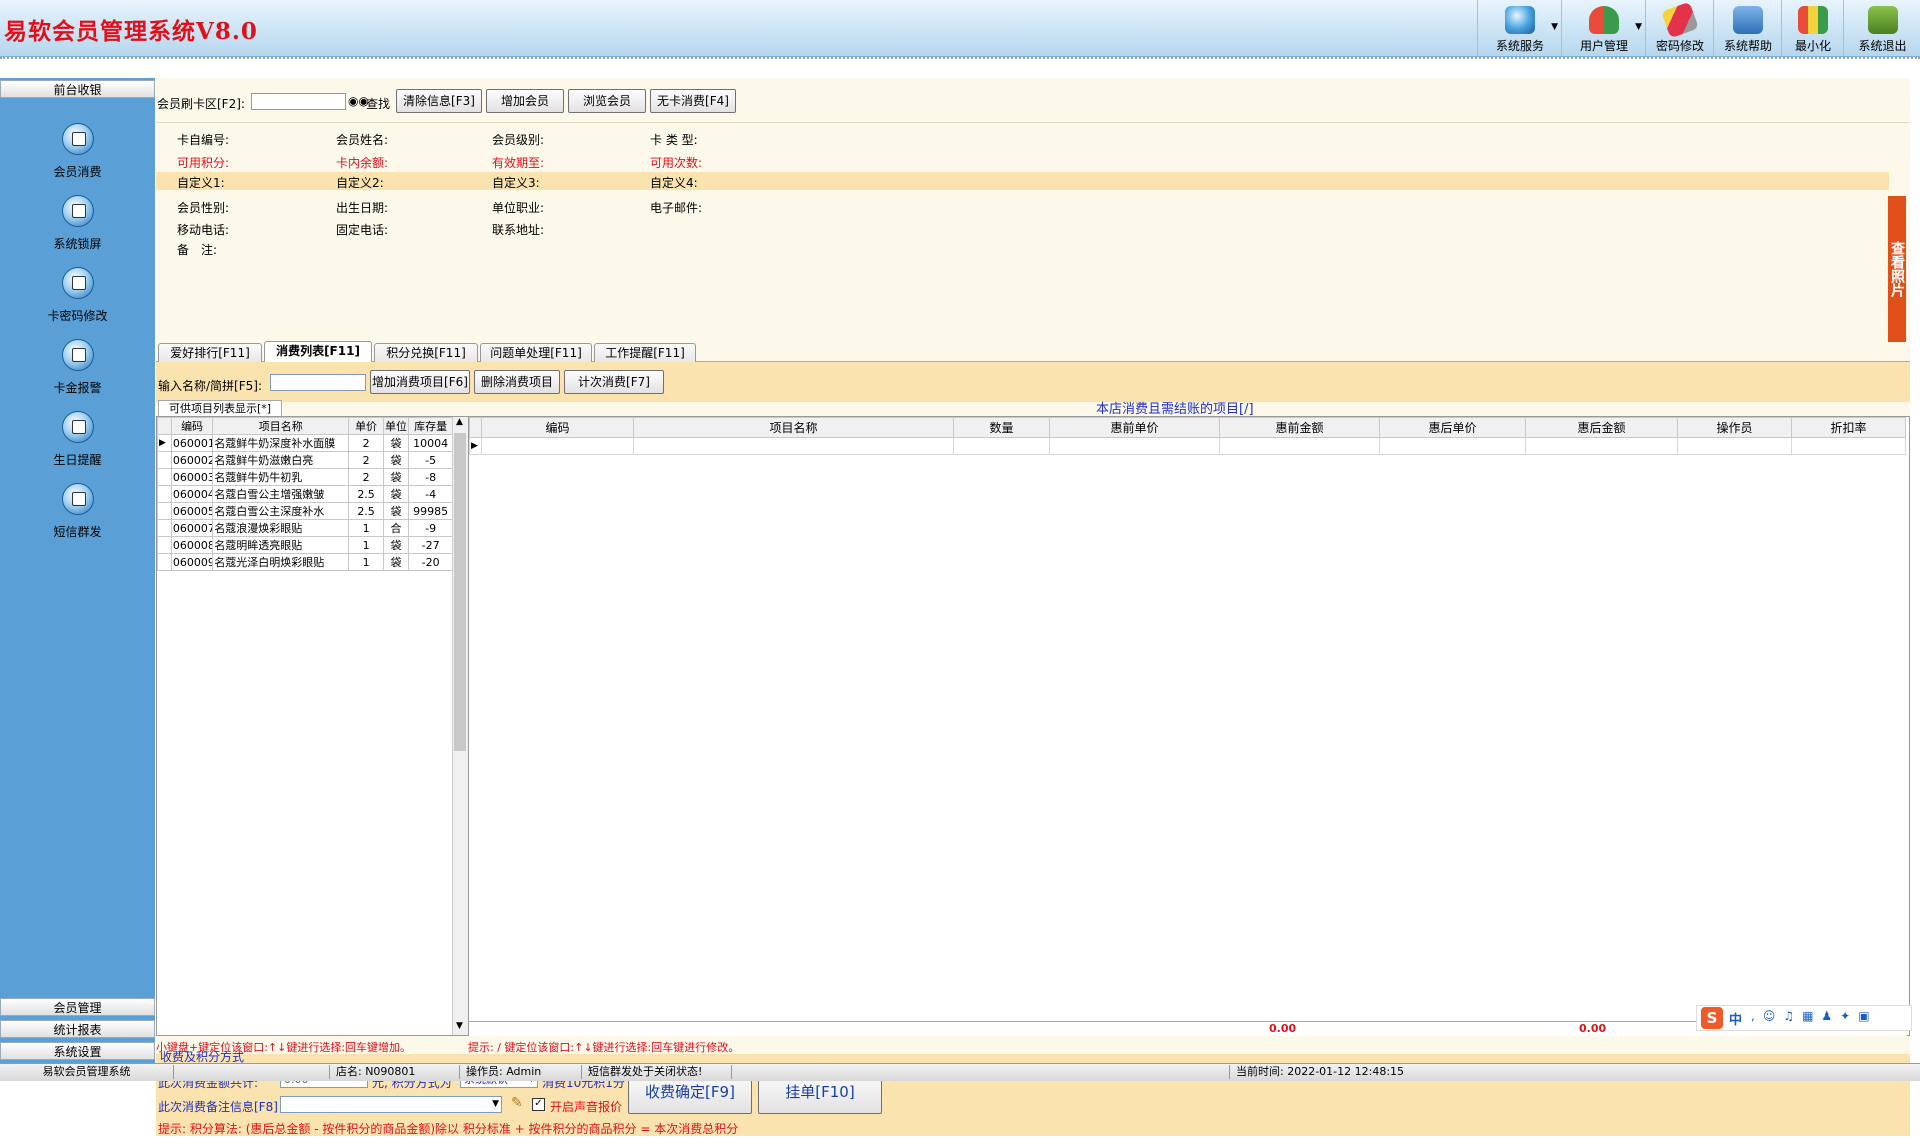  What do you see at coordinates (77, 375) in the screenshot?
I see `sidebar-item-balance-alarm: 卡金报警` at bounding box center [77, 375].